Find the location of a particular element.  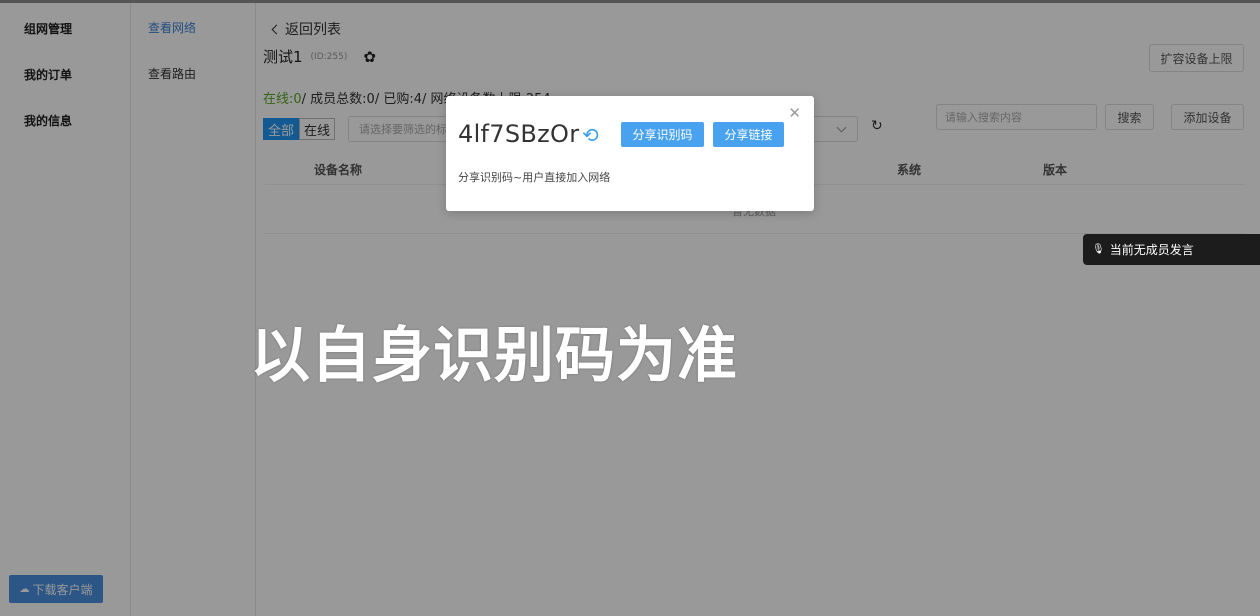

share-link-button: 分享链接 is located at coordinates (748, 134).